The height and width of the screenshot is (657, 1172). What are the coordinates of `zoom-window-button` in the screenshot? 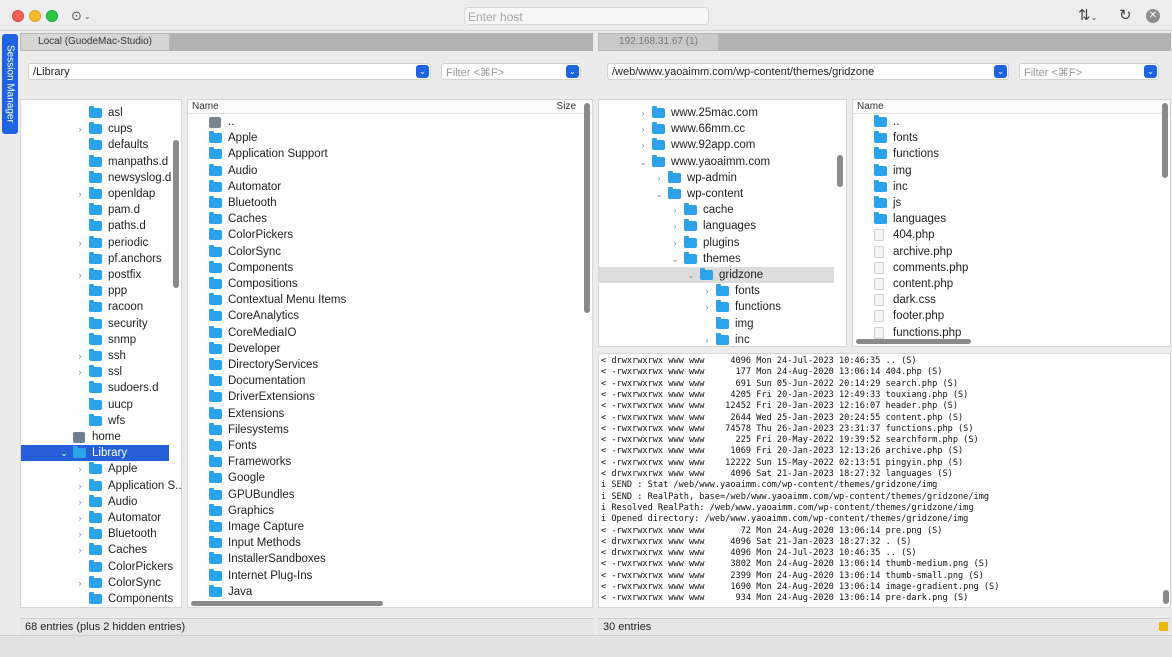 It's located at (52, 16).